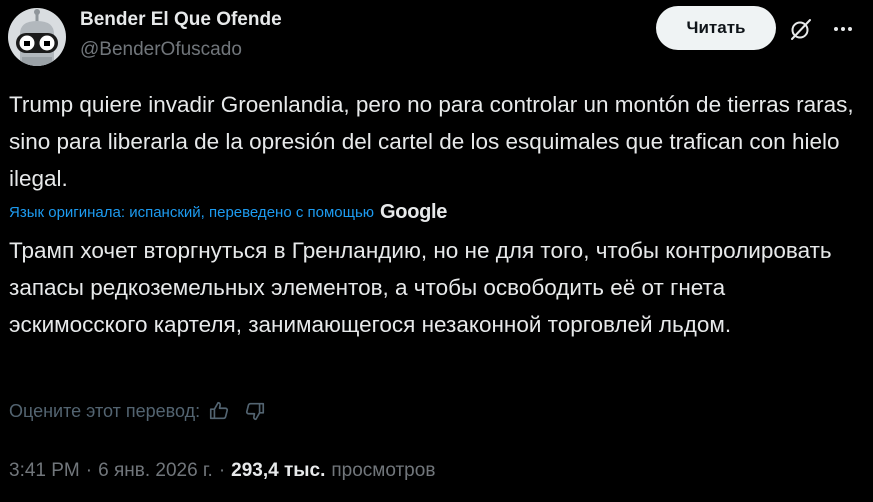 The width and height of the screenshot is (873, 502). Describe the element at coordinates (414, 211) in the screenshot. I see `google-logo: Google` at that location.